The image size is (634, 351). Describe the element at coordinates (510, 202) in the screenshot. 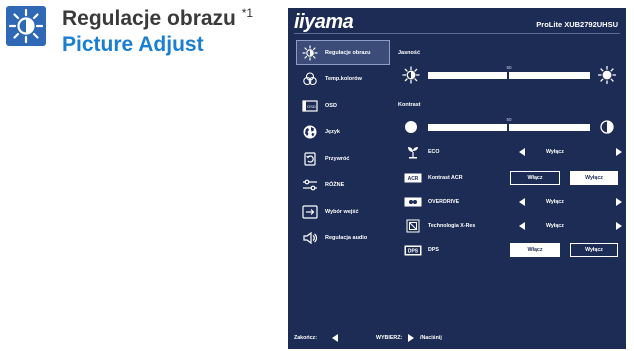

I see `overdrive-row: OVERDRIVE Wyłącz` at that location.